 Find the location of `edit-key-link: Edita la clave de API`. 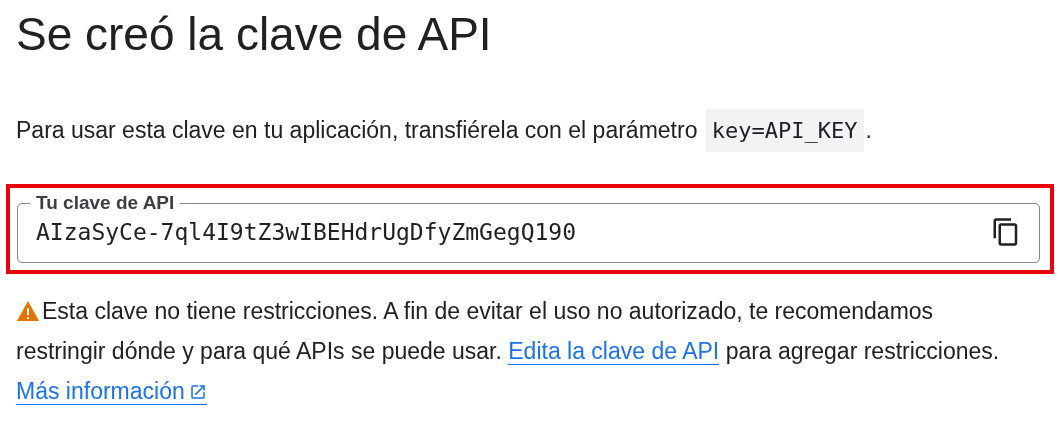

edit-key-link: Edita la clave de API is located at coordinates (614, 351).